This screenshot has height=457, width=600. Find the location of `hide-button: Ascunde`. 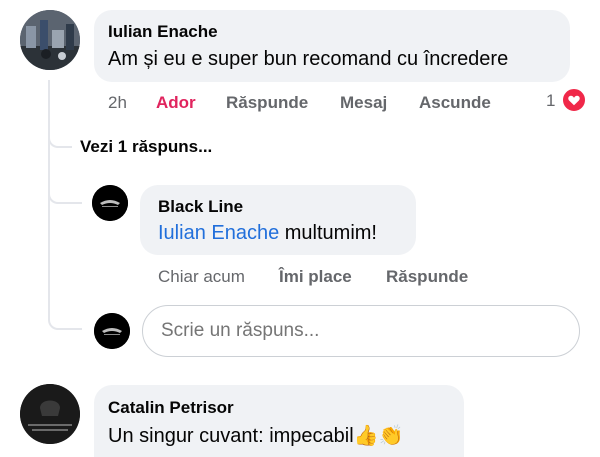

hide-button: Ascunde is located at coordinates (455, 103).